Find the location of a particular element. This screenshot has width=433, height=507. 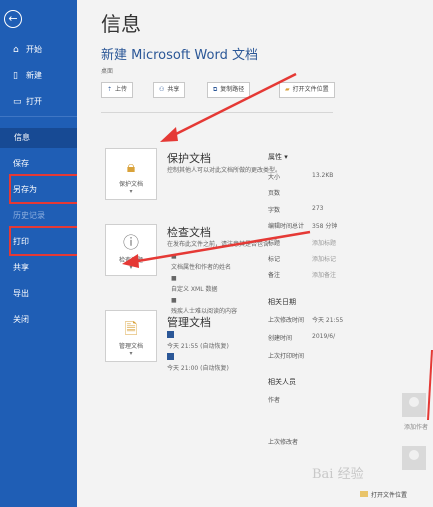

prop-row: 备注 添加备注 is located at coordinates (312, 274).